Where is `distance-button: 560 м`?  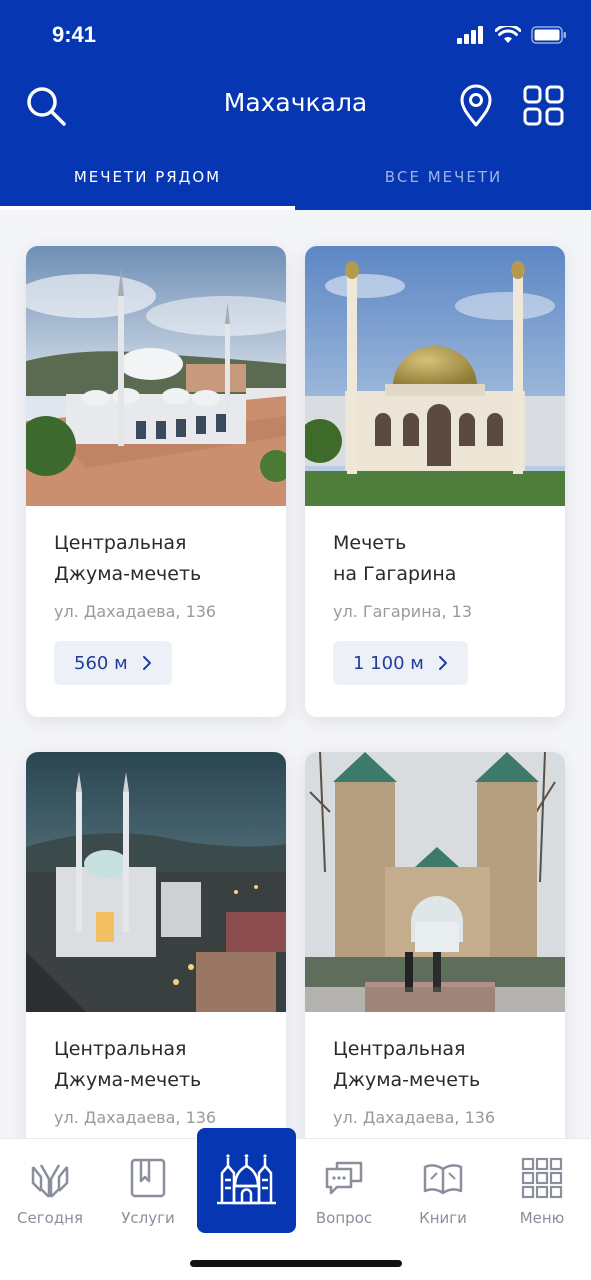
distance-button: 560 м is located at coordinates (113, 663).